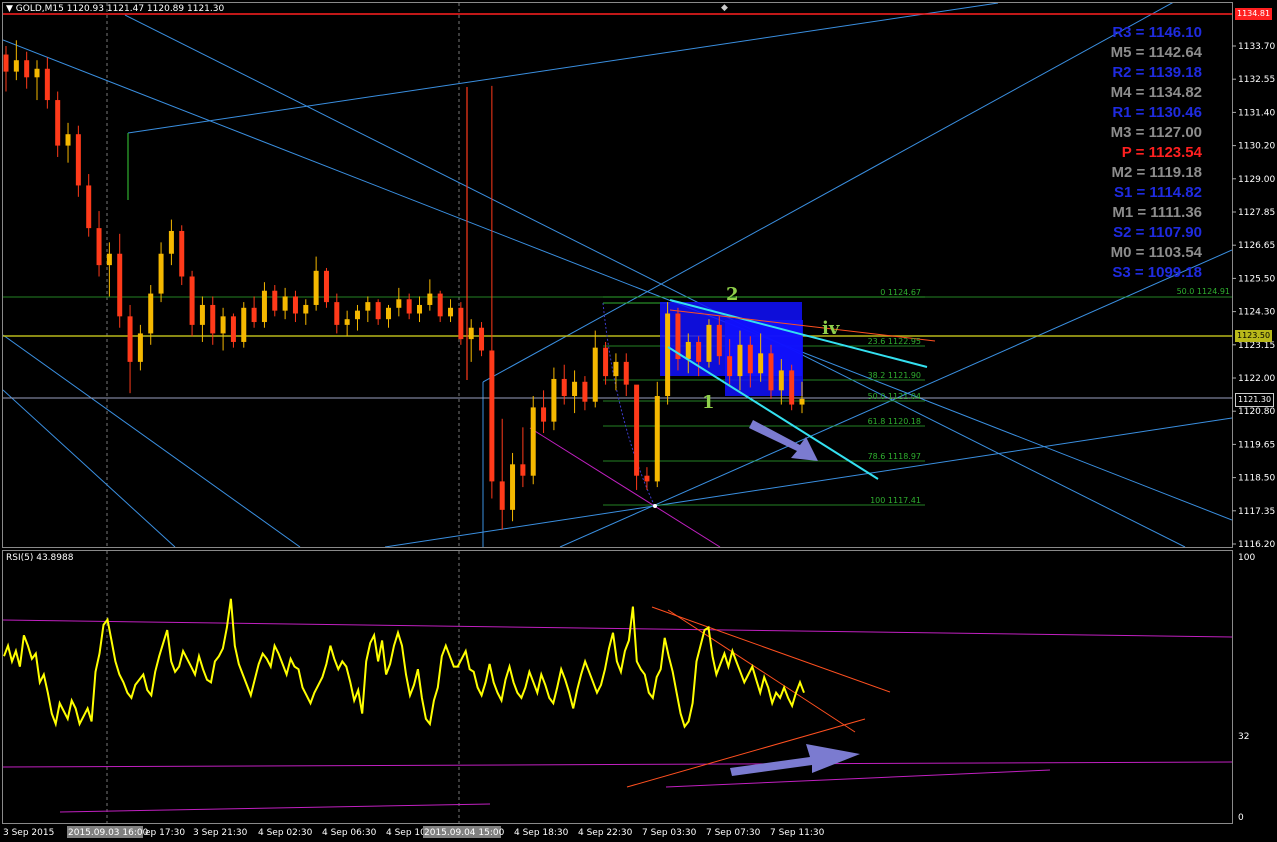 The image size is (1277, 842). I want to click on time-axis-label: ep 17:30, so click(165, 833).